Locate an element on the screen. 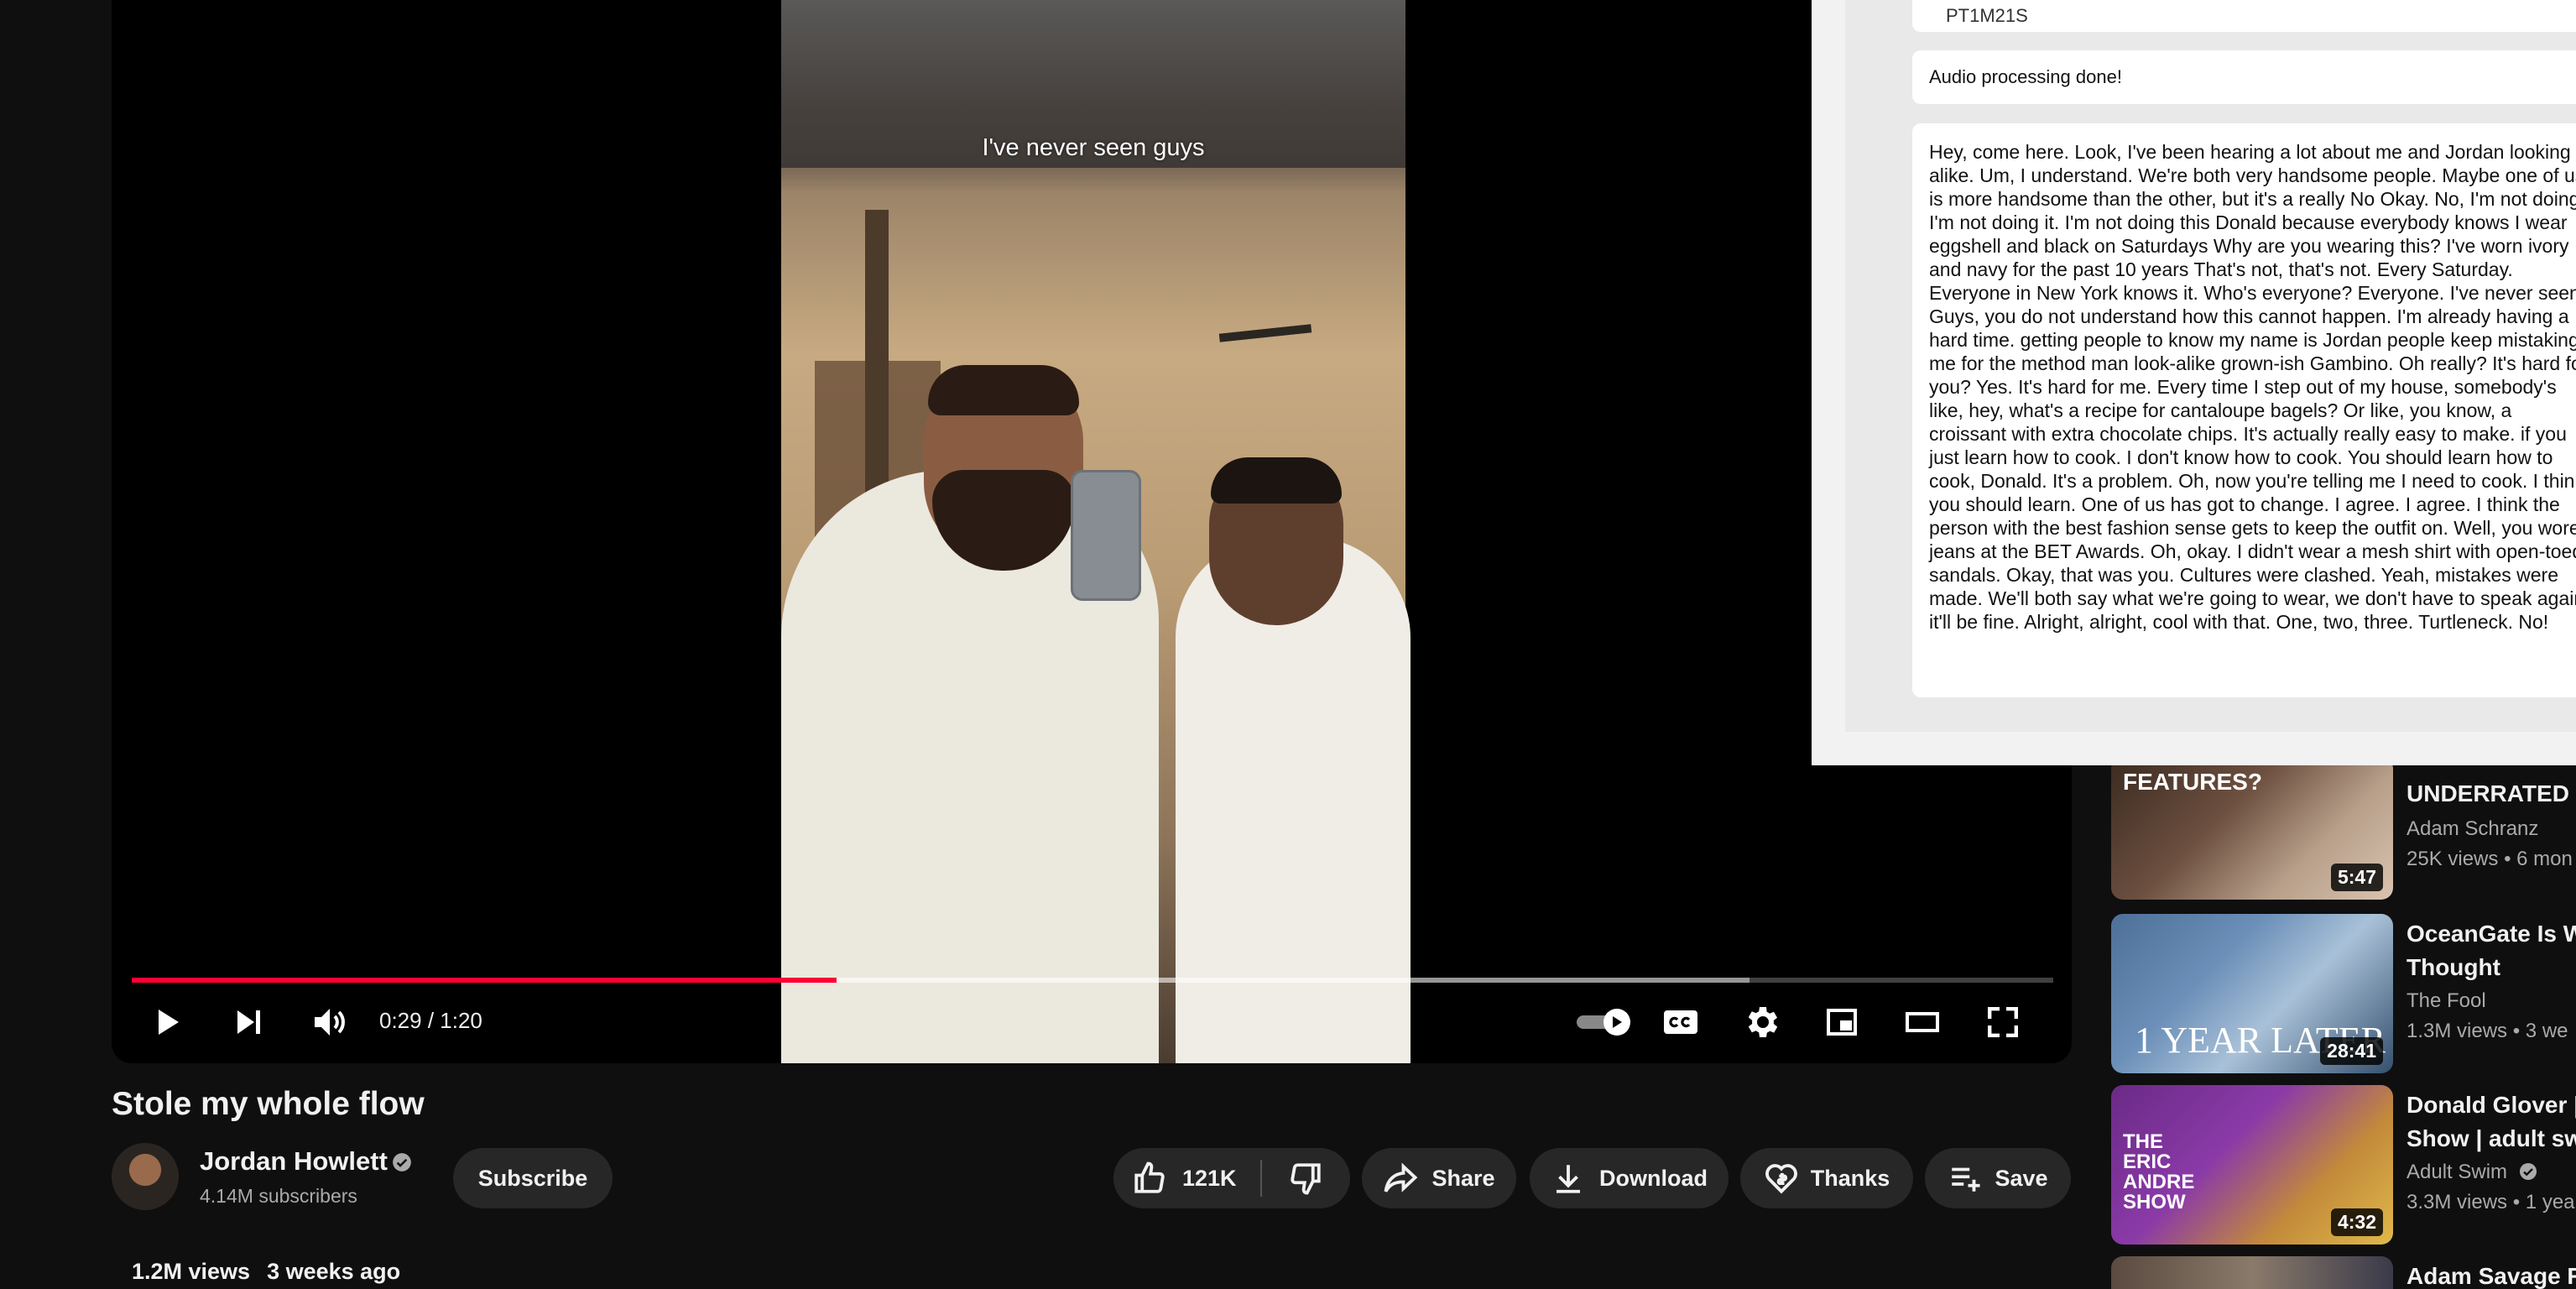 Image resolution: width=2576 pixels, height=1289 pixels. volume-button is located at coordinates (329, 1022).